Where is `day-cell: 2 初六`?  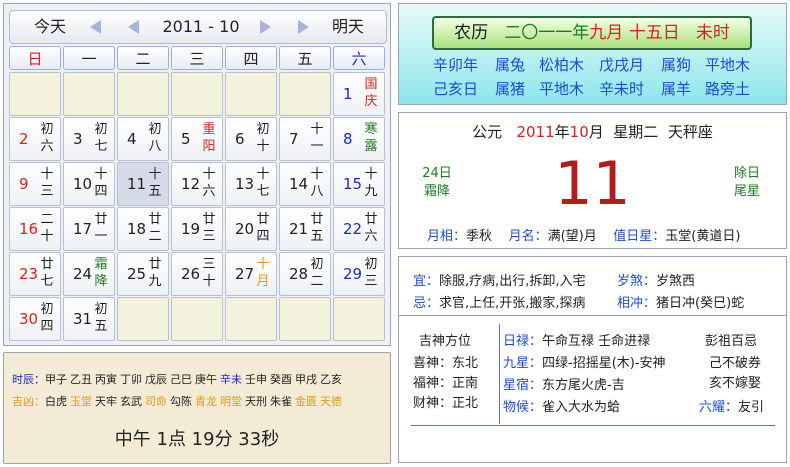
day-cell: 2 初六 is located at coordinates (35, 139).